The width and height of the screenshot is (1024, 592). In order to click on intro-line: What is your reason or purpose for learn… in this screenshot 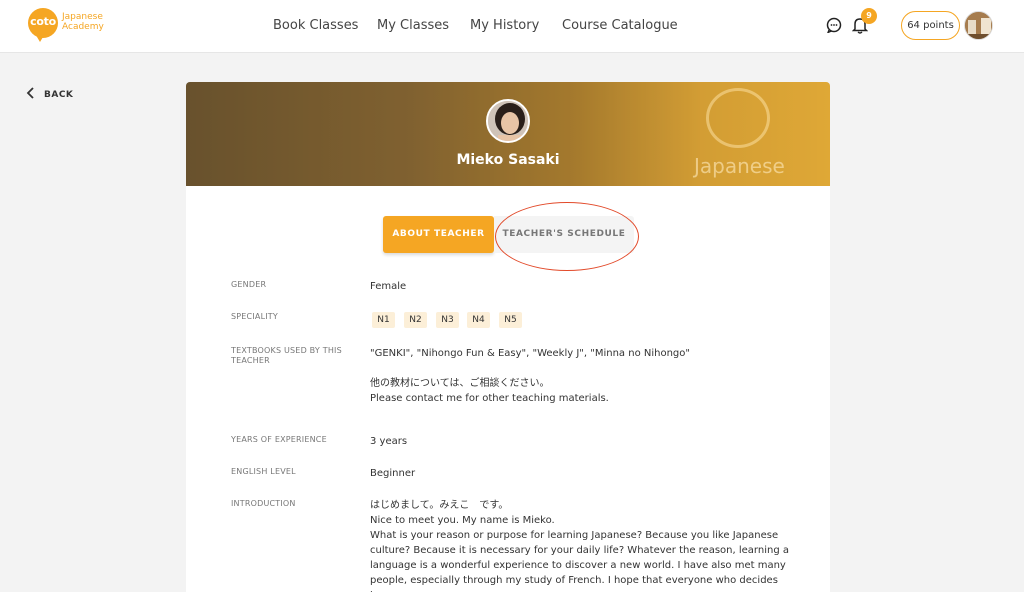, I will do `click(574, 535)`.